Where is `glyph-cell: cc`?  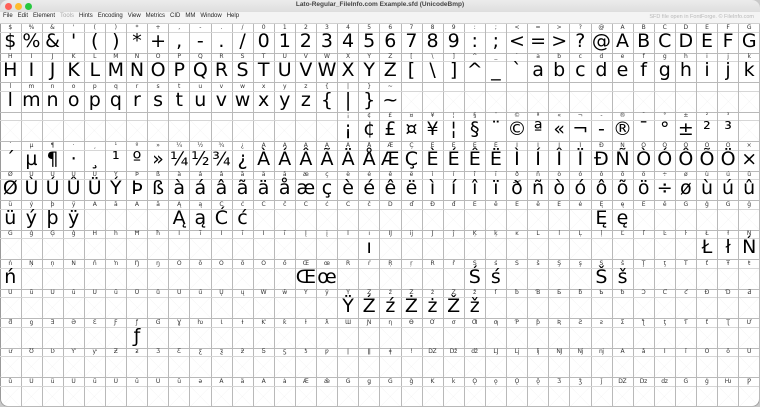 glyph-cell: cc is located at coordinates (581, 68).